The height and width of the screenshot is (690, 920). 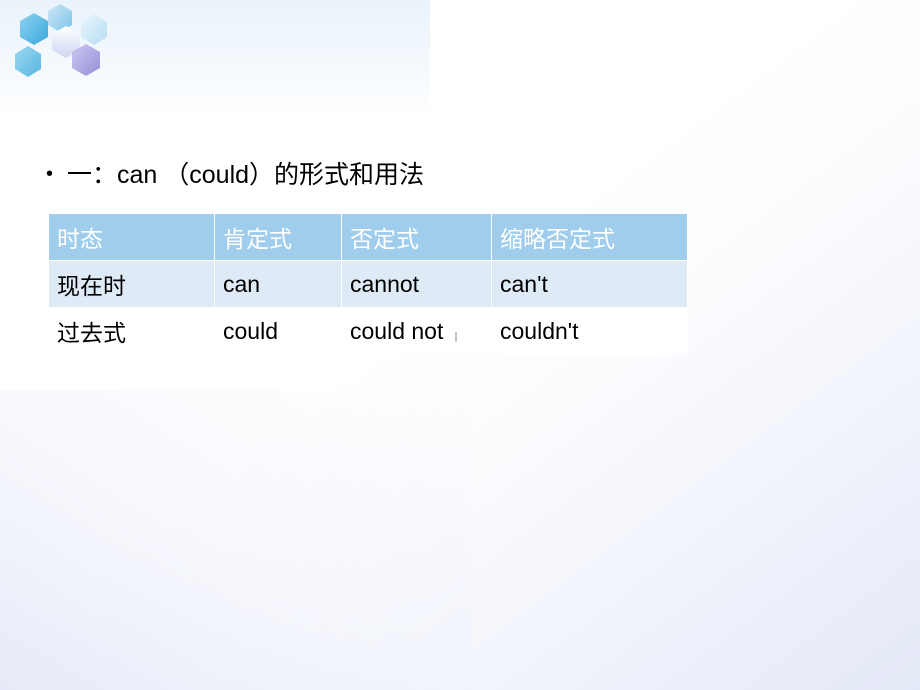 I want to click on cell-contracted-negative: couldn't, so click(x=589, y=331).